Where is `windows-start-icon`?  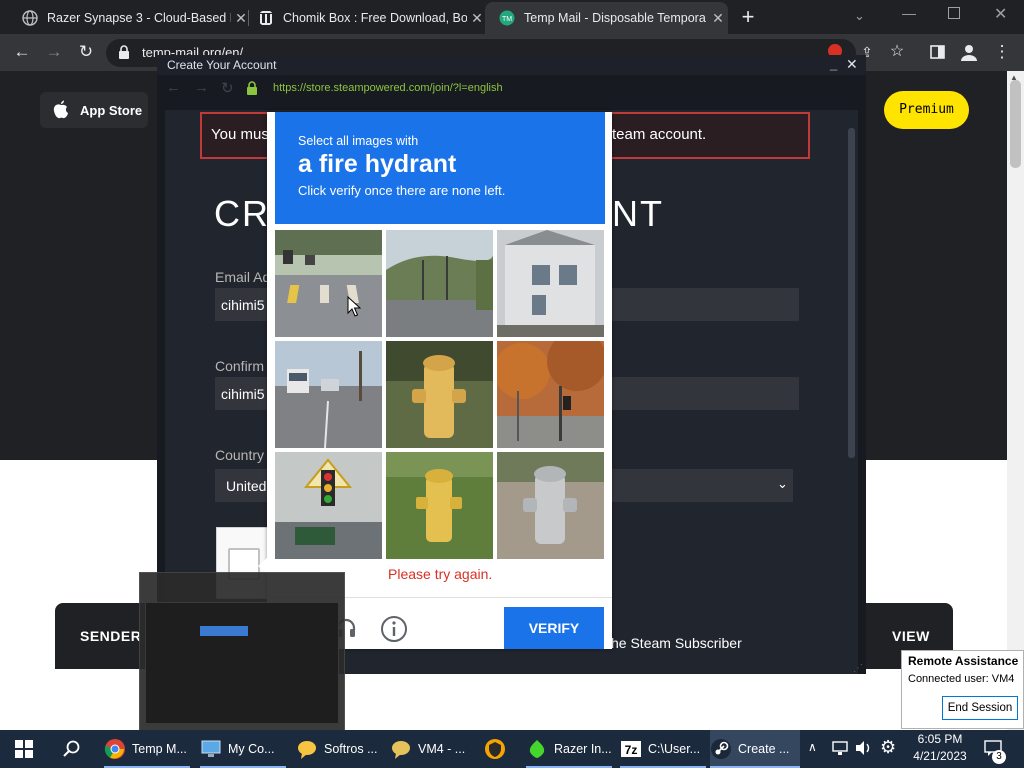 windows-start-icon is located at coordinates (24, 749).